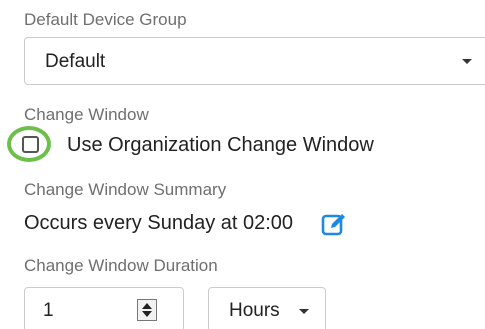  I want to click on use-org-change-window-label: Use Organization Change Window, so click(220, 145).